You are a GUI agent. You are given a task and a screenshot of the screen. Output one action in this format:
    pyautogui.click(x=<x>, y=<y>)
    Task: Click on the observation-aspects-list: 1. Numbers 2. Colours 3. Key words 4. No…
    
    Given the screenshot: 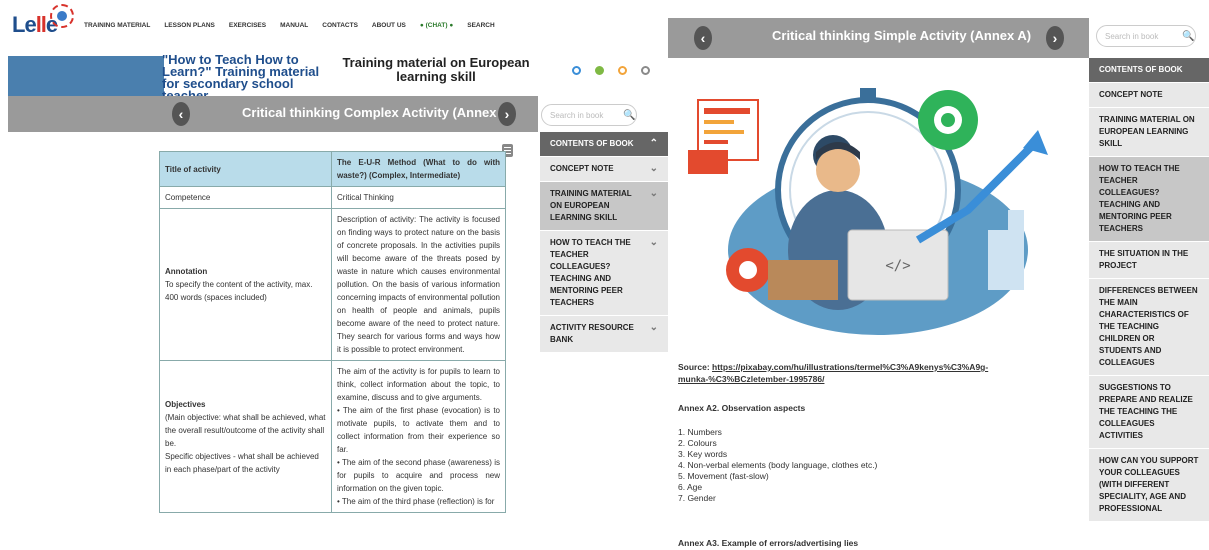 What is the action you would take?
    pyautogui.click(x=777, y=465)
    